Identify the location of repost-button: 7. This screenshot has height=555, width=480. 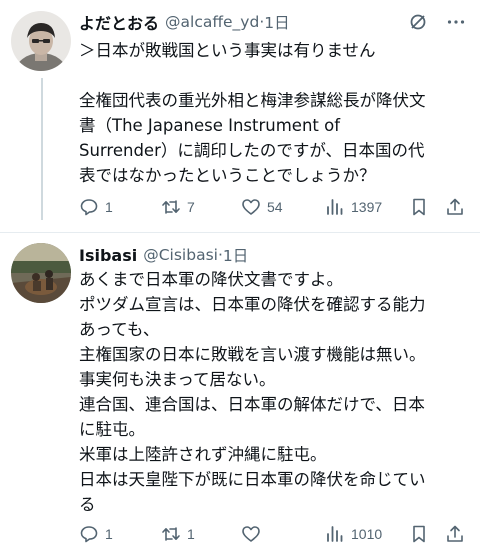
(178, 207).